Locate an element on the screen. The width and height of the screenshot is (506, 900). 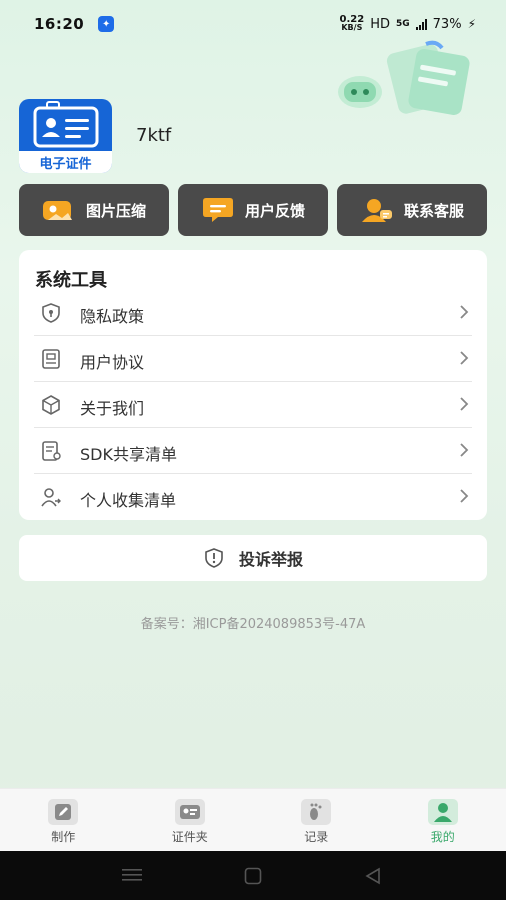
complaint-report-button: 投诉举报 is located at coordinates (253, 558).